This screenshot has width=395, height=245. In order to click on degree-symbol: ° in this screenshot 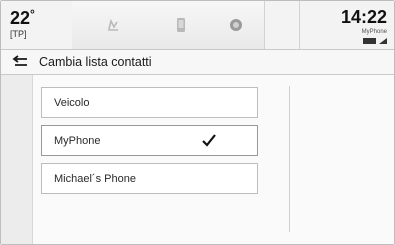, I will do `click(32, 14)`.